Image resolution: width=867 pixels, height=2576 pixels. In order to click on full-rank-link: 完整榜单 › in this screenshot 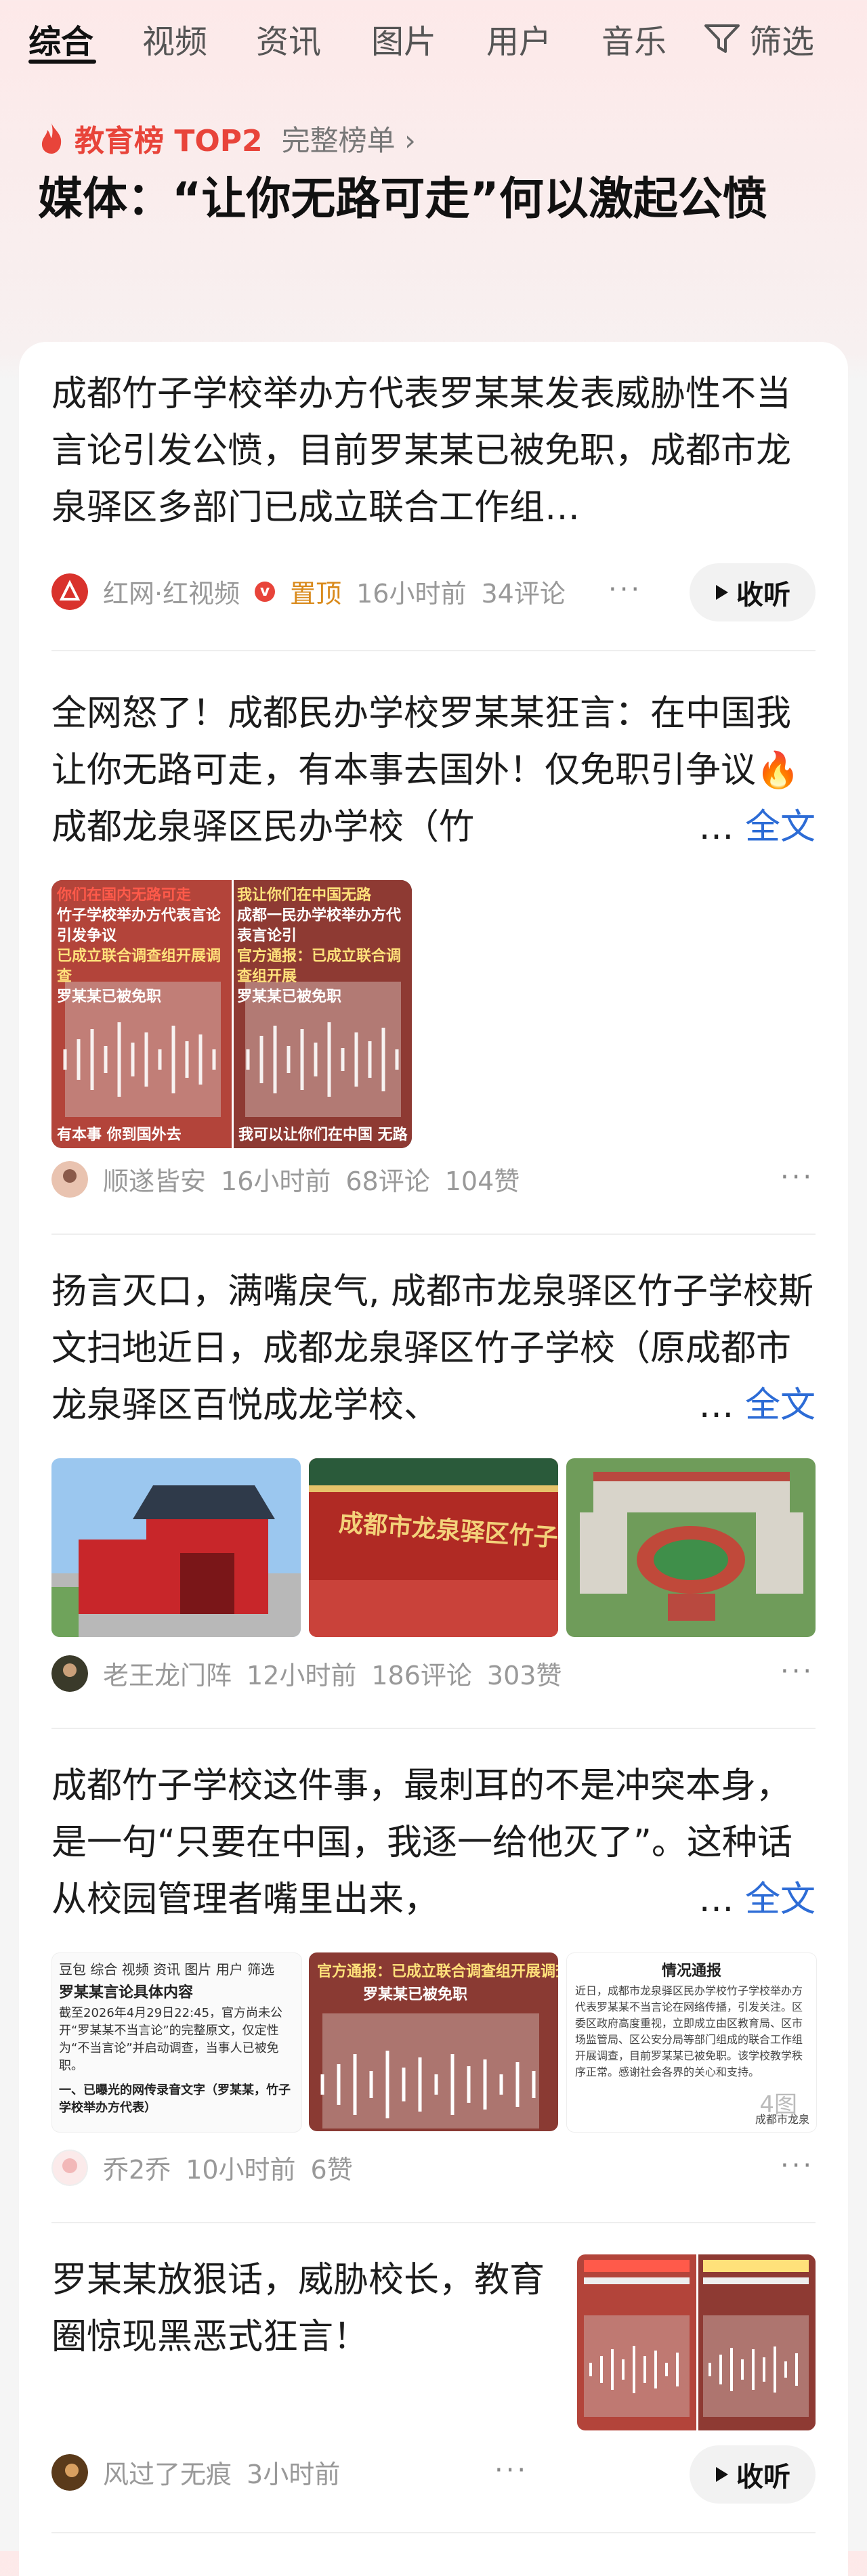, I will do `click(349, 138)`.